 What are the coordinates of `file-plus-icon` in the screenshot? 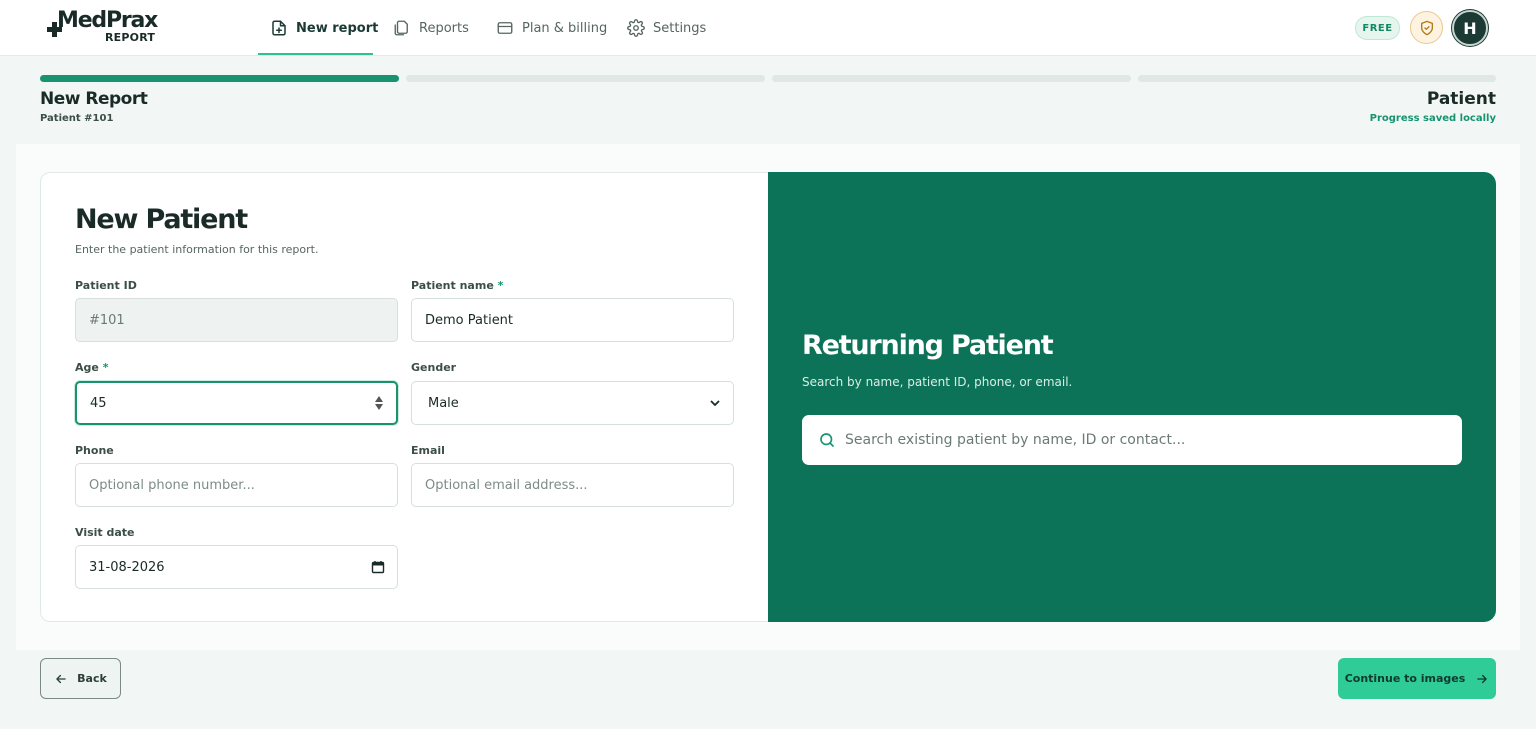 It's located at (279, 28).